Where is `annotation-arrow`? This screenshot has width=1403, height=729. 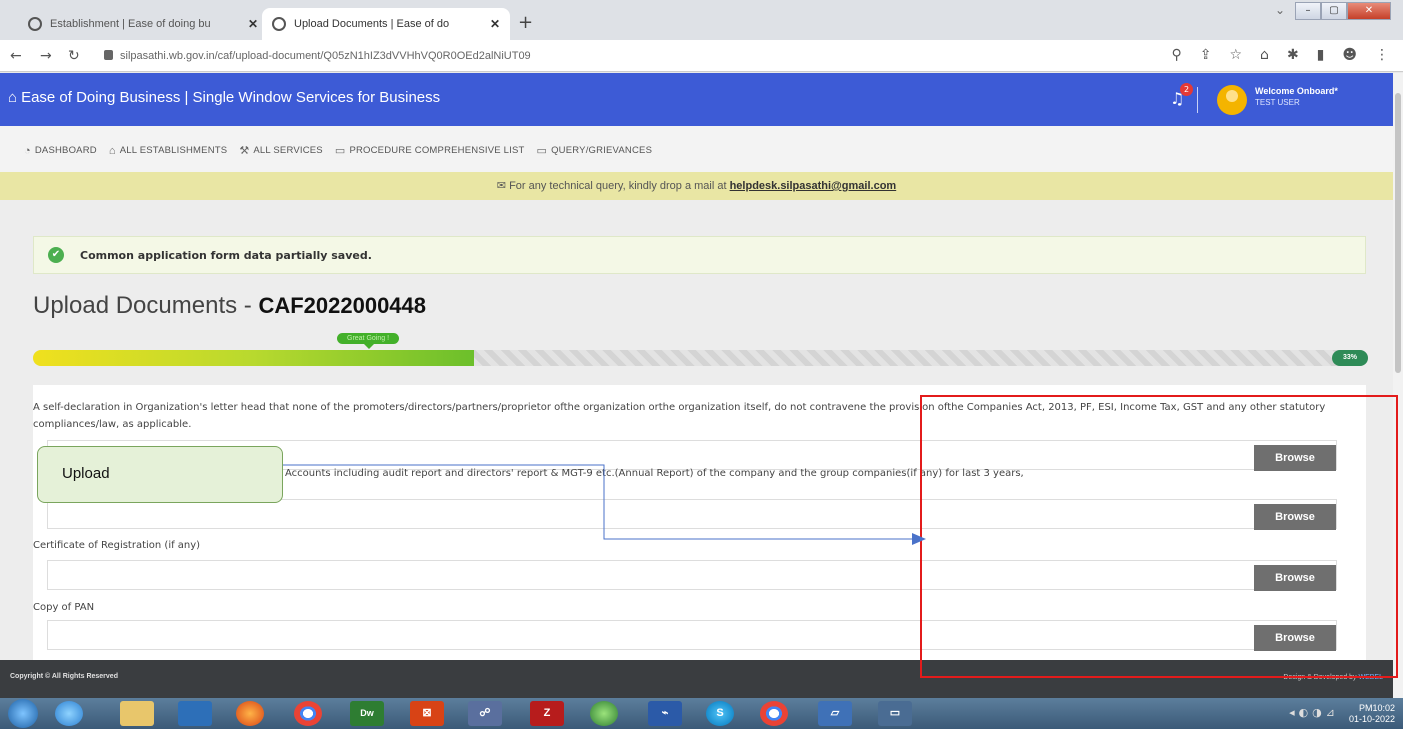
annotation-arrow is located at coordinates (604, 504).